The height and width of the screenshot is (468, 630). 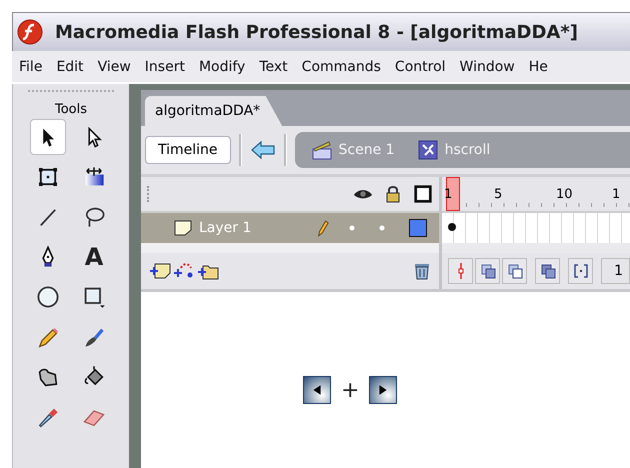 I want to click on menu-item: Edit, so click(x=70, y=66).